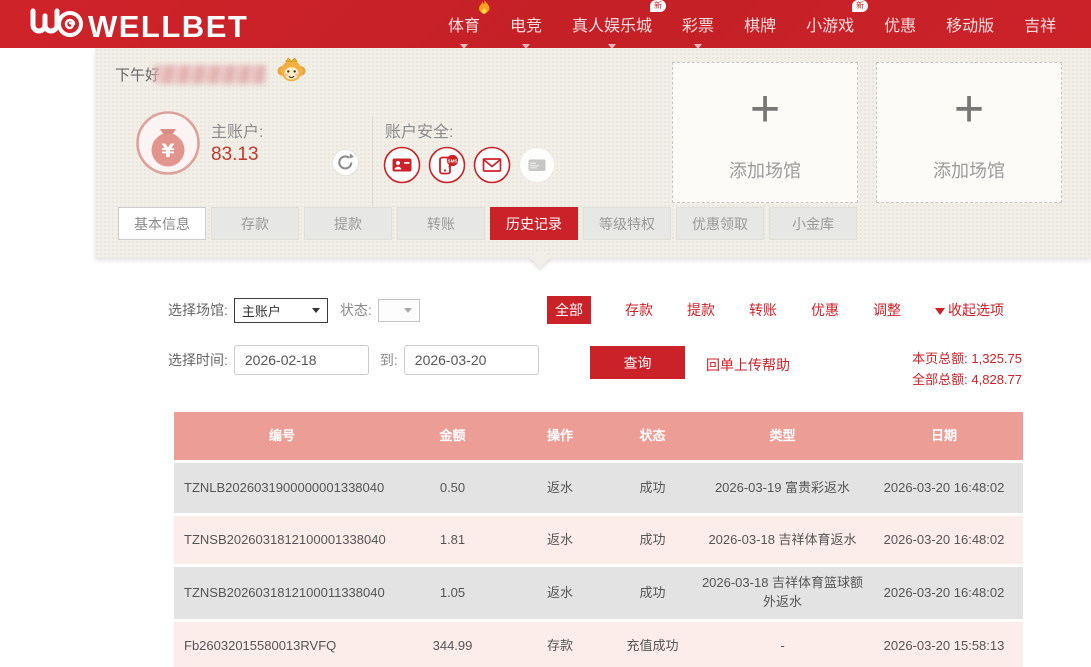 The image size is (1091, 667). I want to click on nav-item-promotions: 优惠, so click(900, 24).